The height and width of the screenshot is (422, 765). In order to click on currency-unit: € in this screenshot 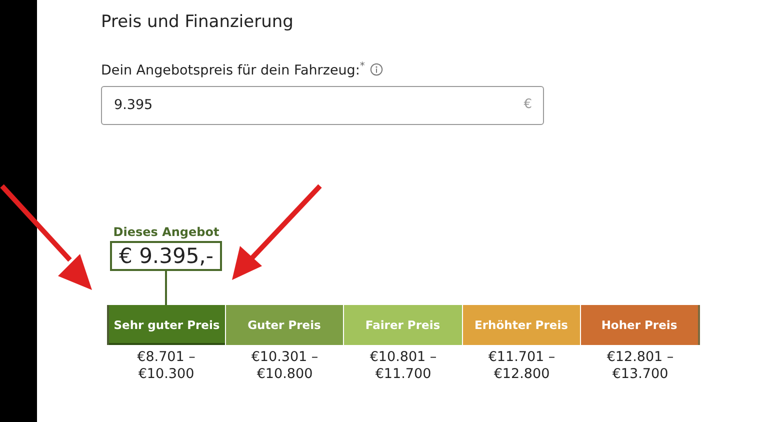, I will do `click(528, 104)`.